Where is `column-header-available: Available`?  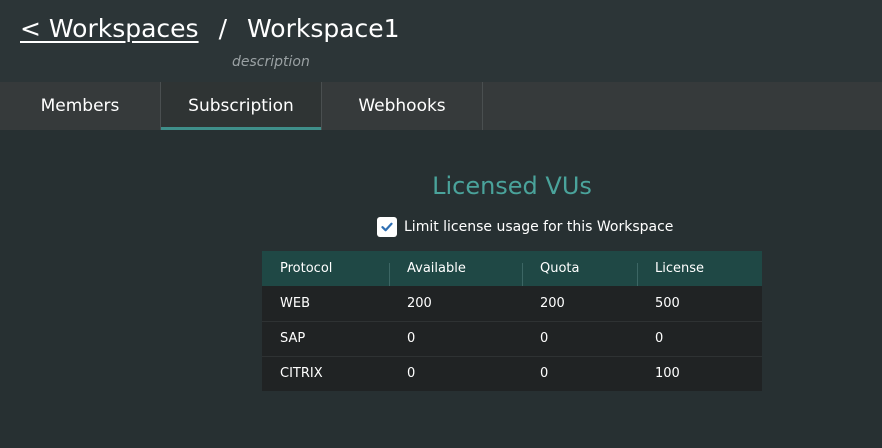 column-header-available: Available is located at coordinates (455, 268).